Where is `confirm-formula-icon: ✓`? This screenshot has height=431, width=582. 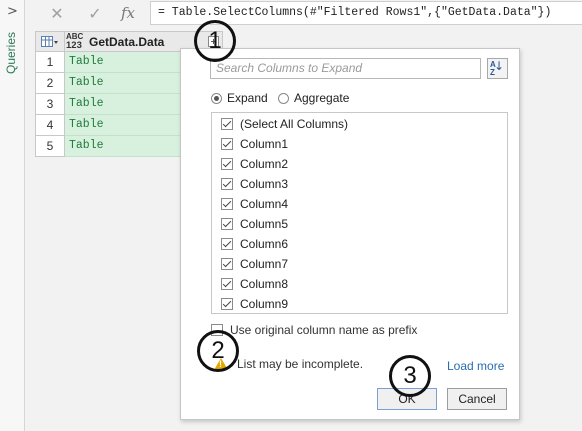
confirm-formula-icon: ✓ is located at coordinates (95, 13).